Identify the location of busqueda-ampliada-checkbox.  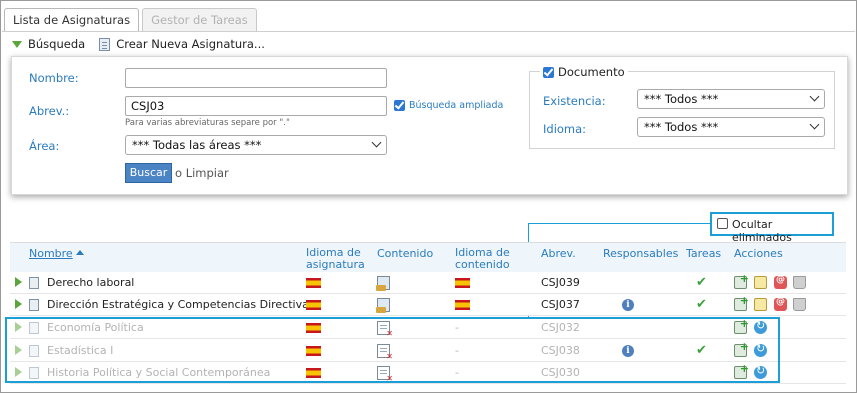
(399, 105).